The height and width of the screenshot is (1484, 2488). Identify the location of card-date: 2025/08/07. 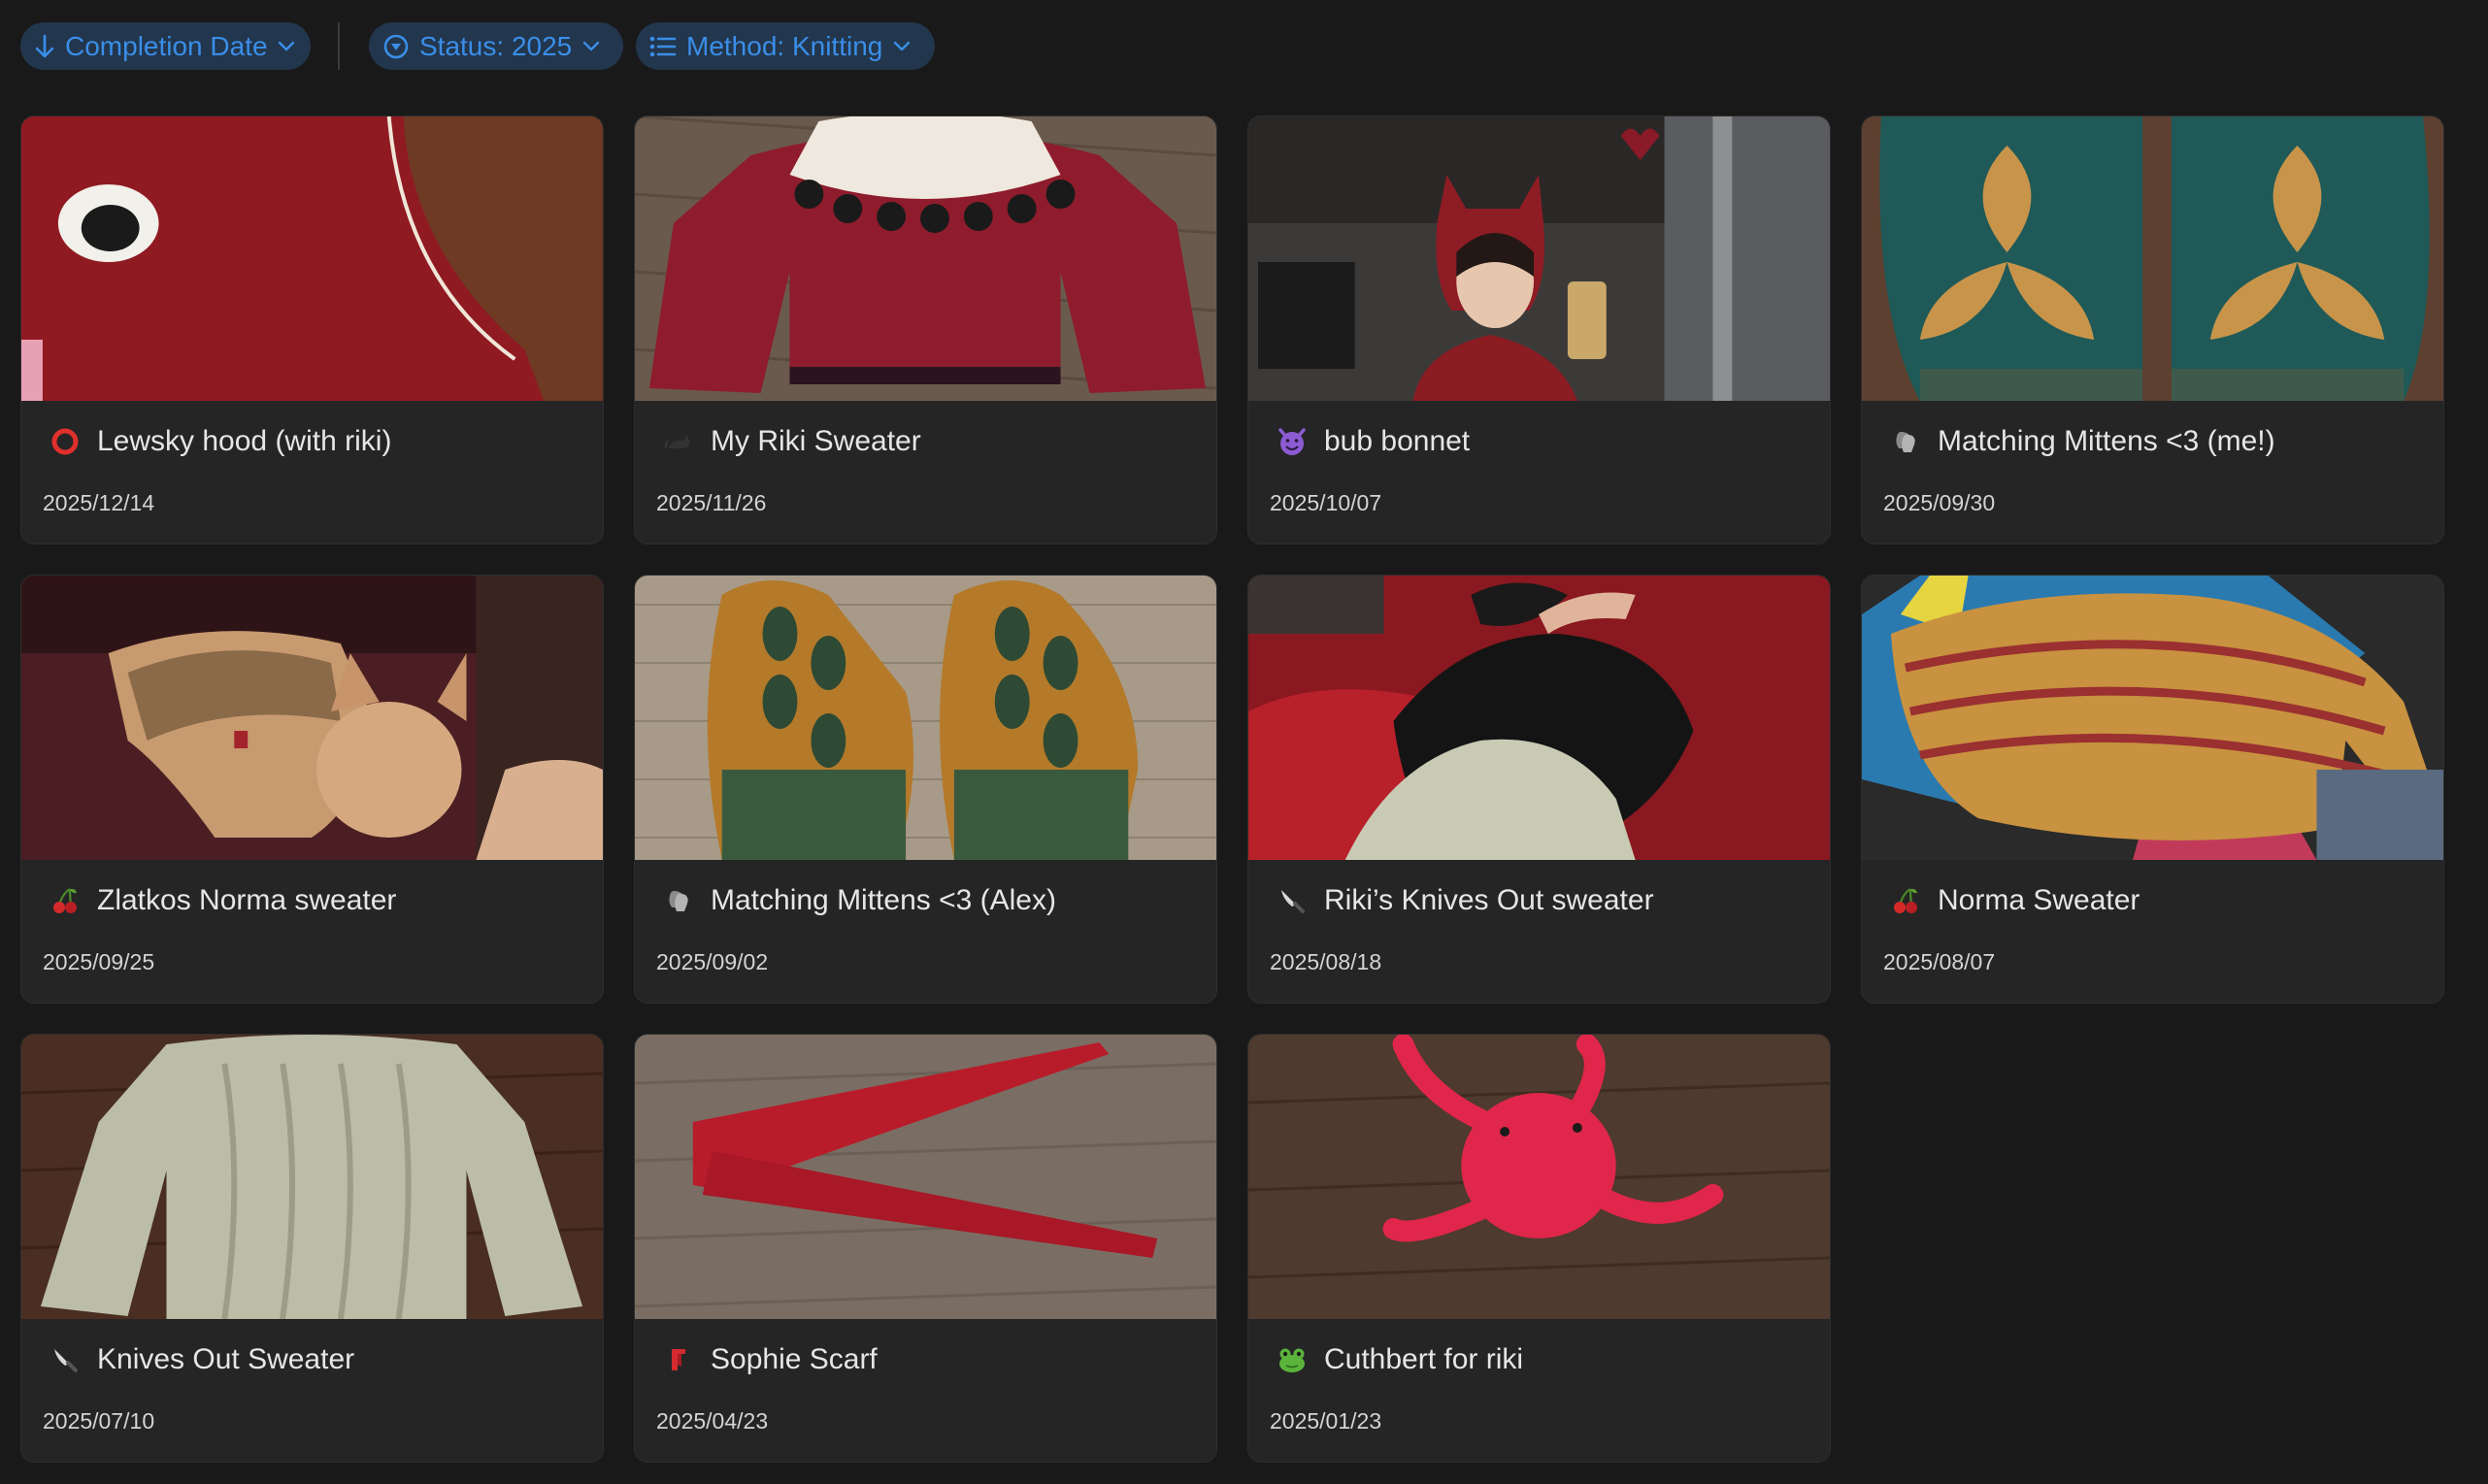
(1939, 961).